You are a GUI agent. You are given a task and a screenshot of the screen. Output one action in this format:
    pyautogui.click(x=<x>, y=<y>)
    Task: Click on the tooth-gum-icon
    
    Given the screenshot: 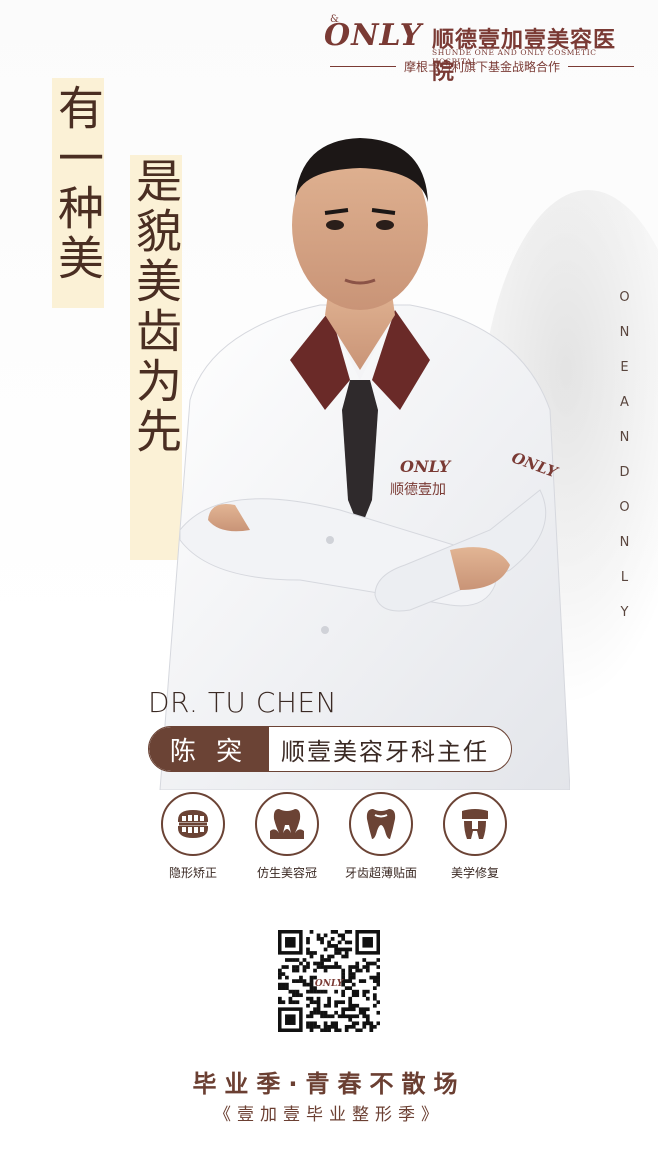 What is the action you would take?
    pyautogui.click(x=287, y=824)
    